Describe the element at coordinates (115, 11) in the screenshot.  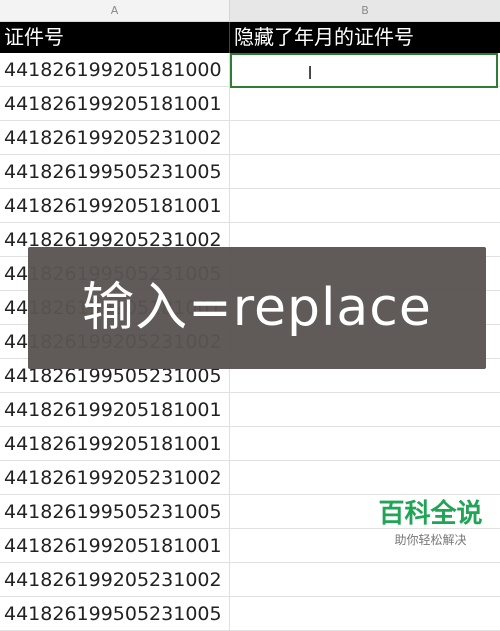
I see `column-header-a: A` at that location.